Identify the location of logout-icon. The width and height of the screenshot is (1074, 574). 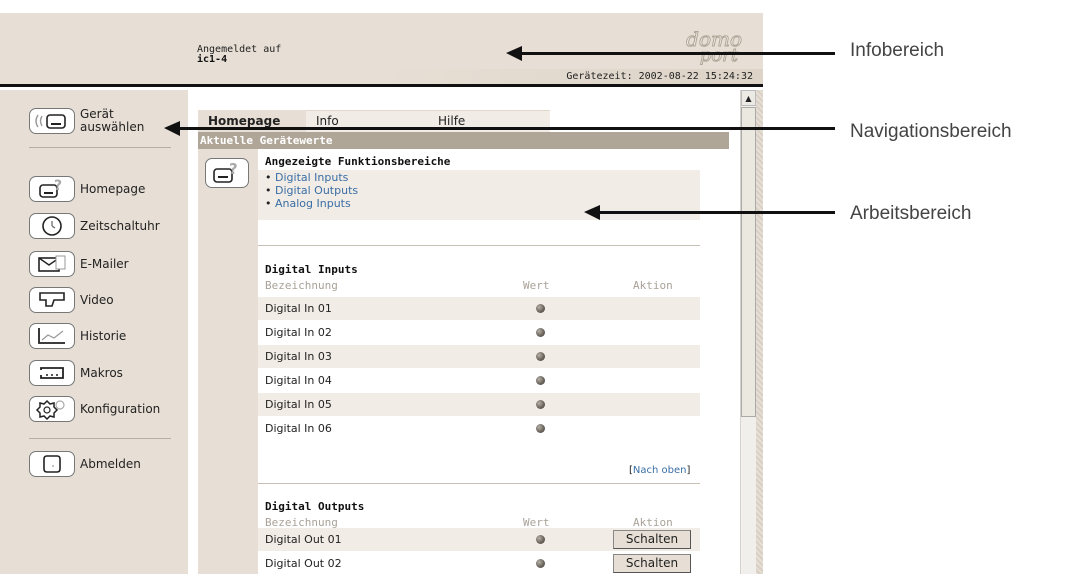
(52, 464).